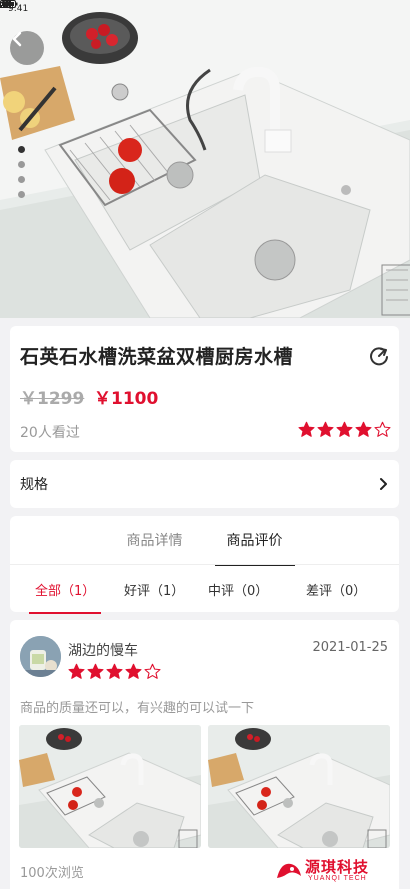 Image resolution: width=410 pixels, height=889 pixels. I want to click on brand-subtitle: YUANQI TECH, so click(337, 878).